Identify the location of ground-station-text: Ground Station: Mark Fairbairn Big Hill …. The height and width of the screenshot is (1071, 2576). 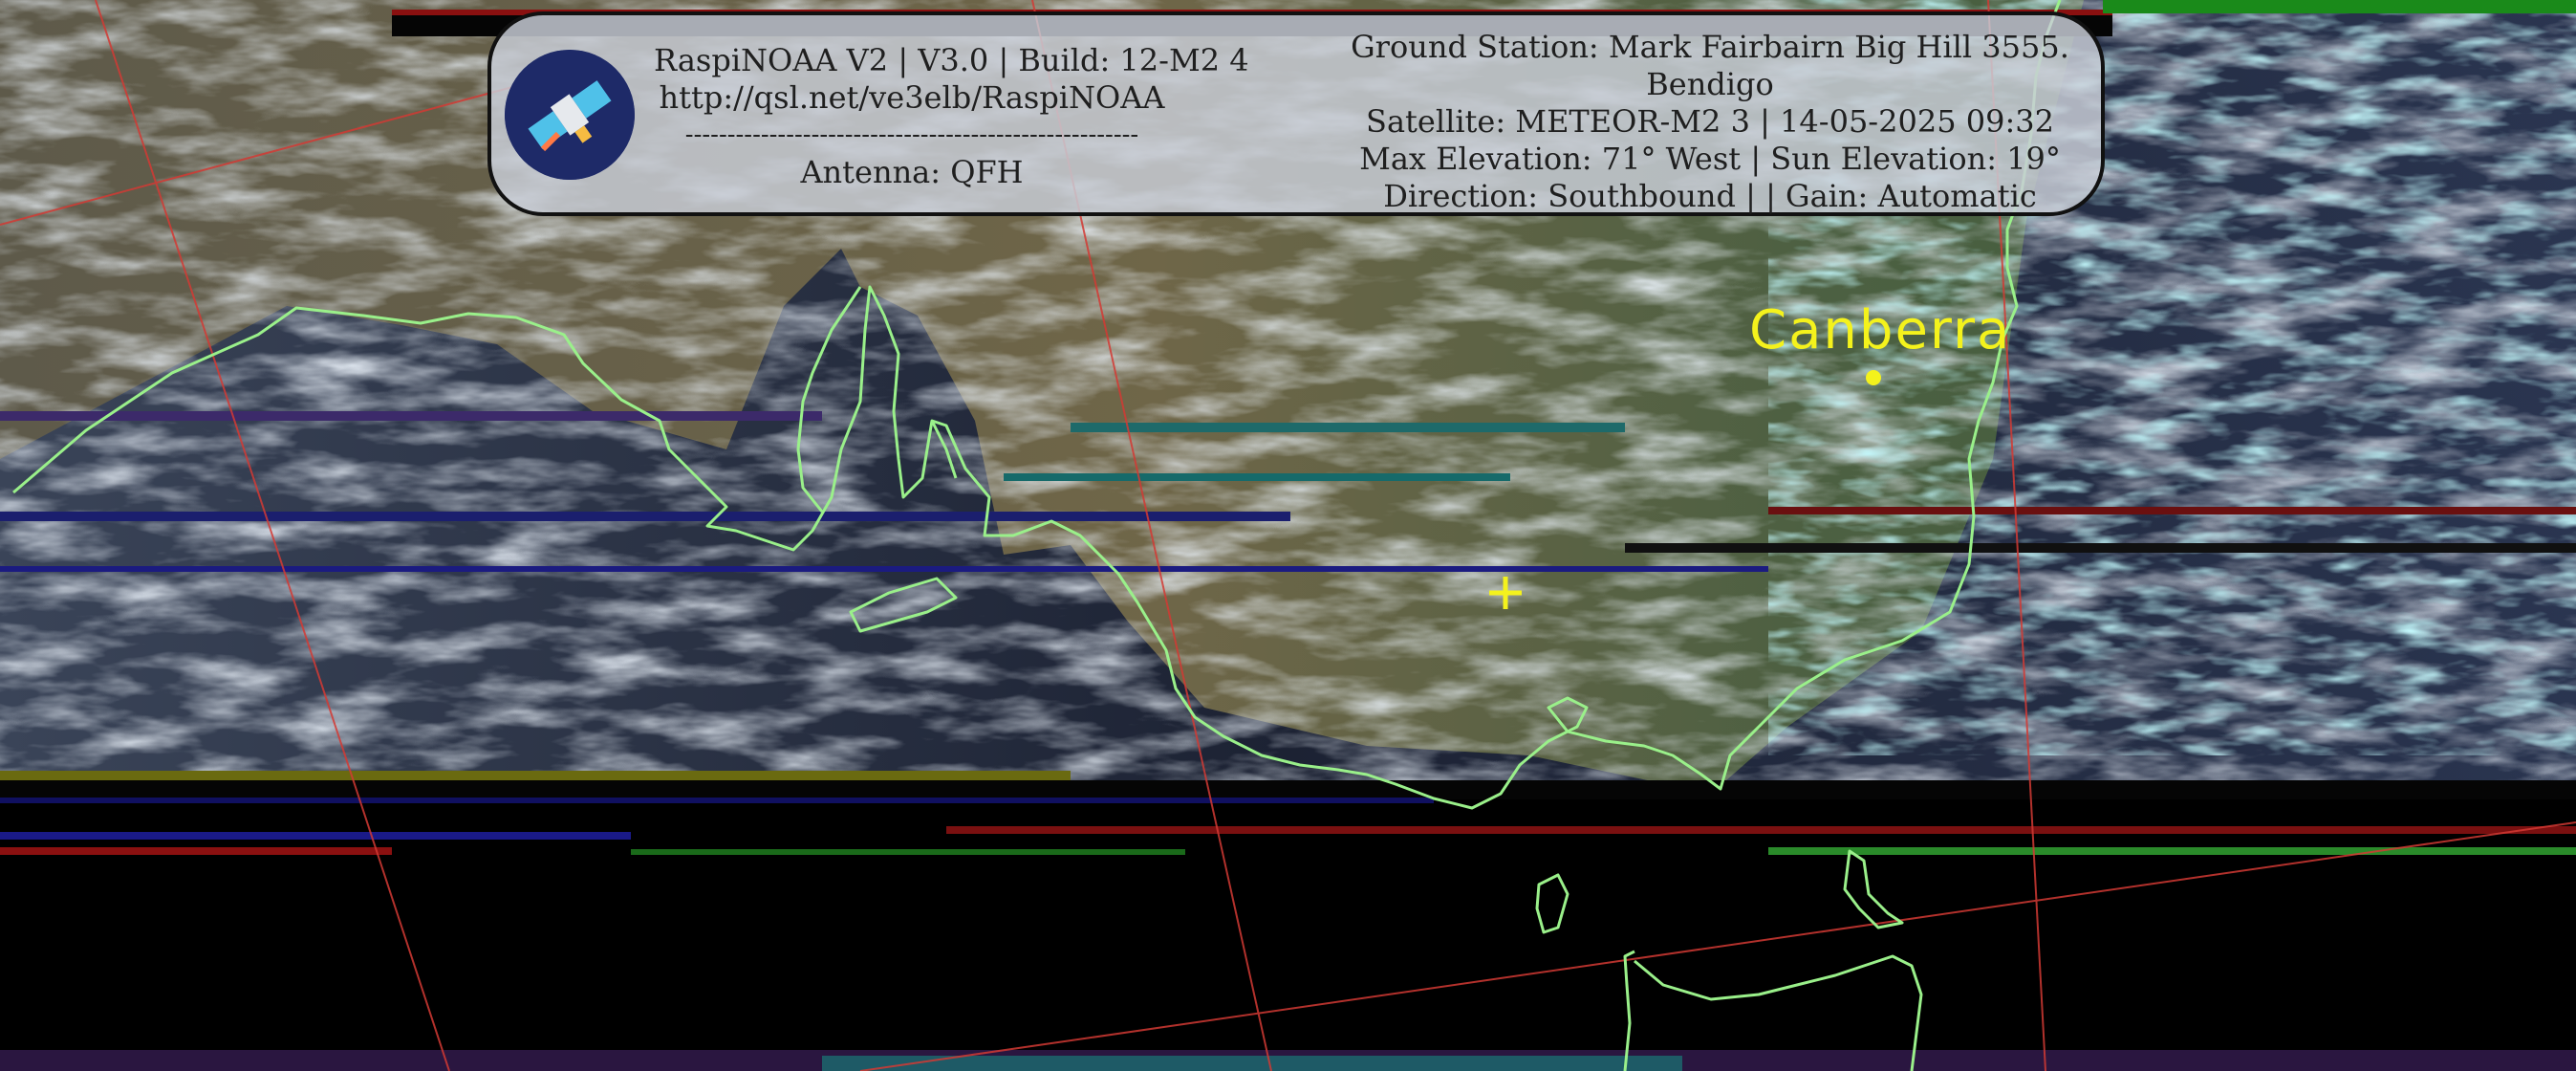
(1710, 47).